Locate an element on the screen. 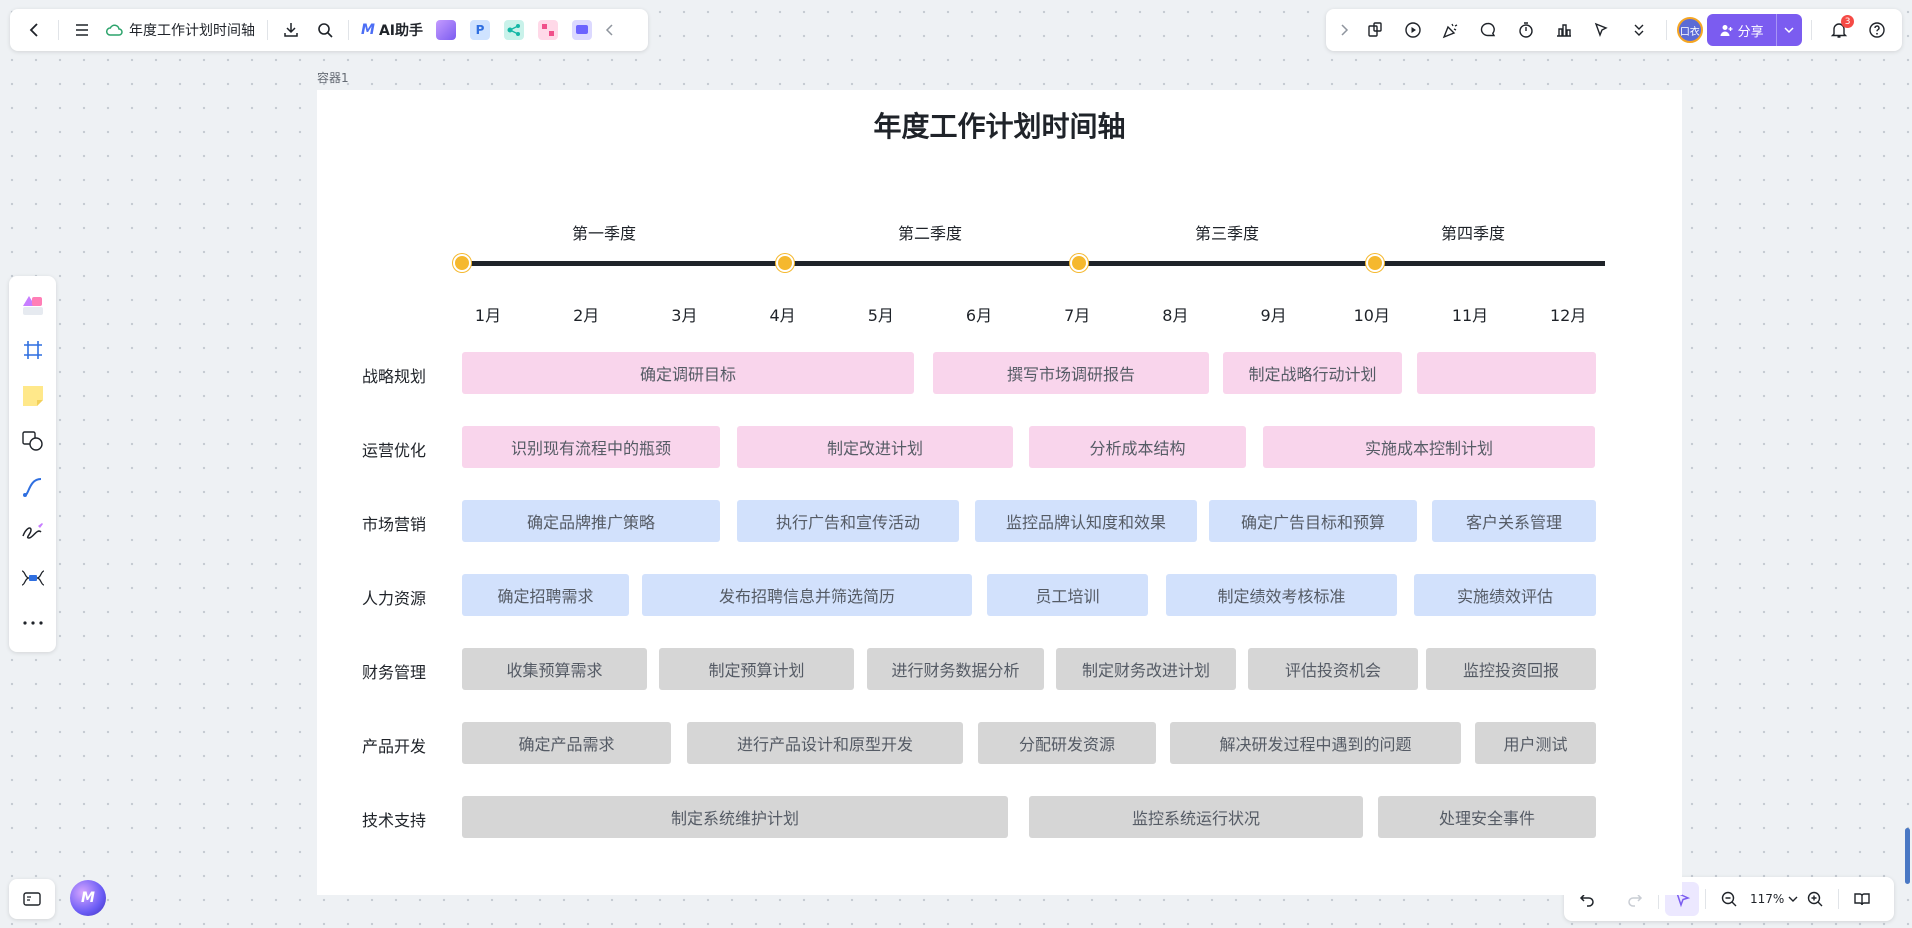 This screenshot has height=928, width=1912. vote-button is located at coordinates (1564, 30).